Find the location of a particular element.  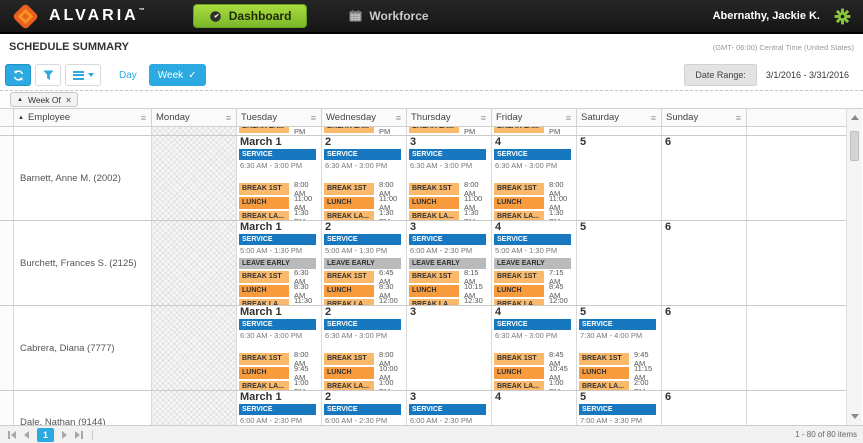

scroll-down-icon is located at coordinates (855, 416).